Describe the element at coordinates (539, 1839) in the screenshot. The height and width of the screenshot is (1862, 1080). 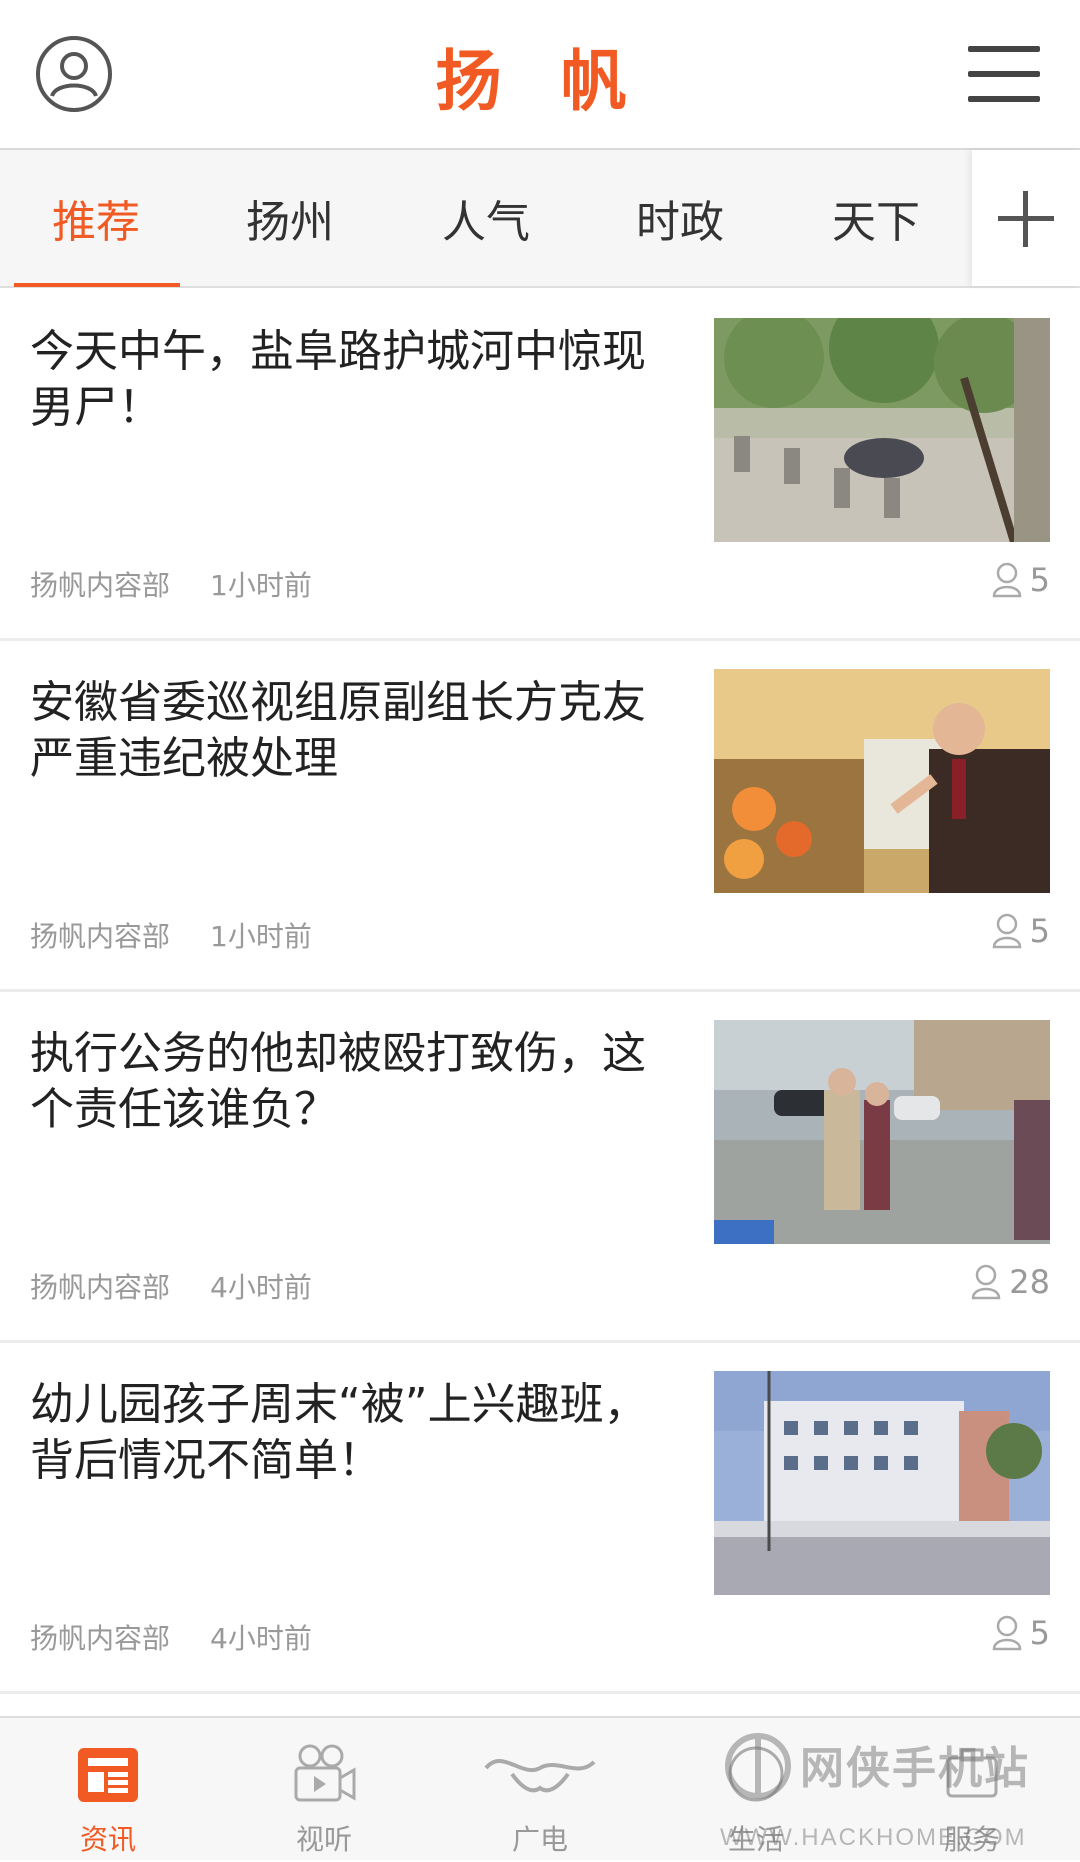
I see `nav-label: 广电` at that location.